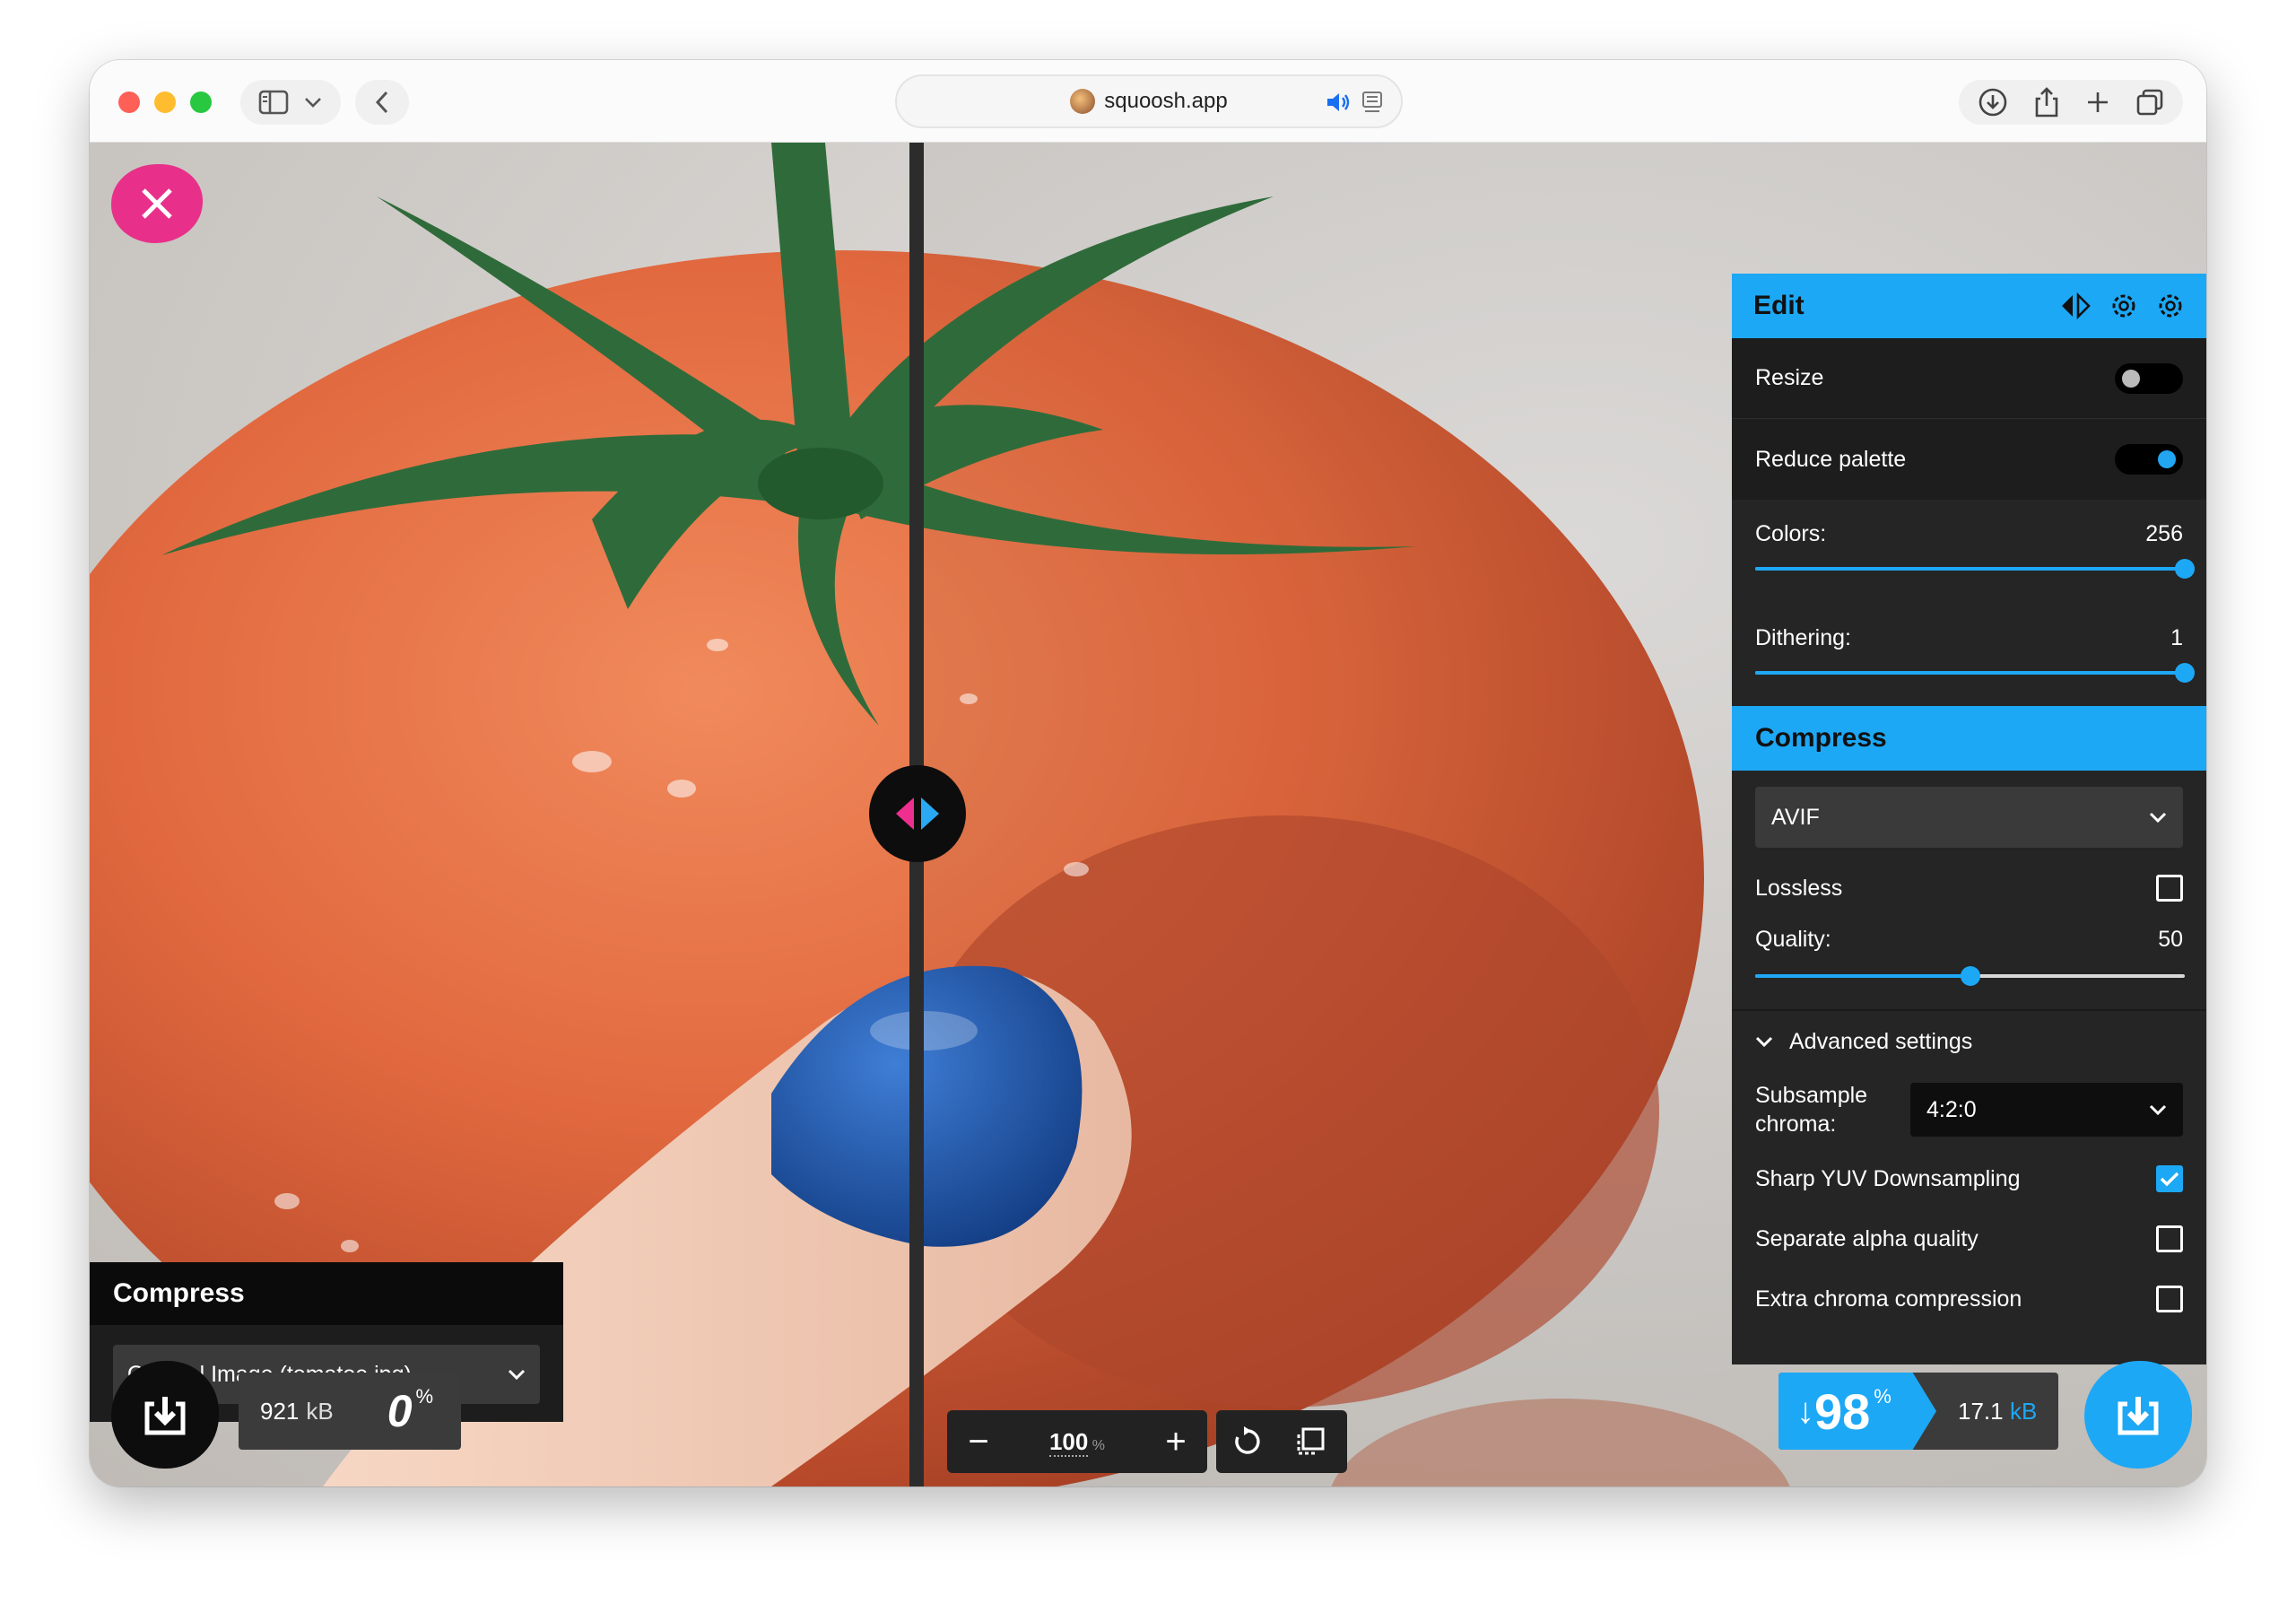  Describe the element at coordinates (2176, 638) in the screenshot. I see `dithering-value: 1` at that location.